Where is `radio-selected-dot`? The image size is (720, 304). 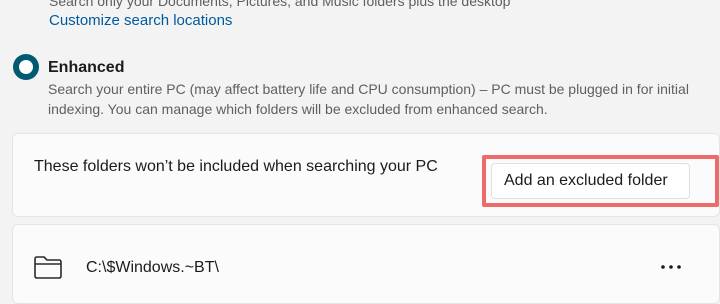 radio-selected-dot is located at coordinates (26, 67).